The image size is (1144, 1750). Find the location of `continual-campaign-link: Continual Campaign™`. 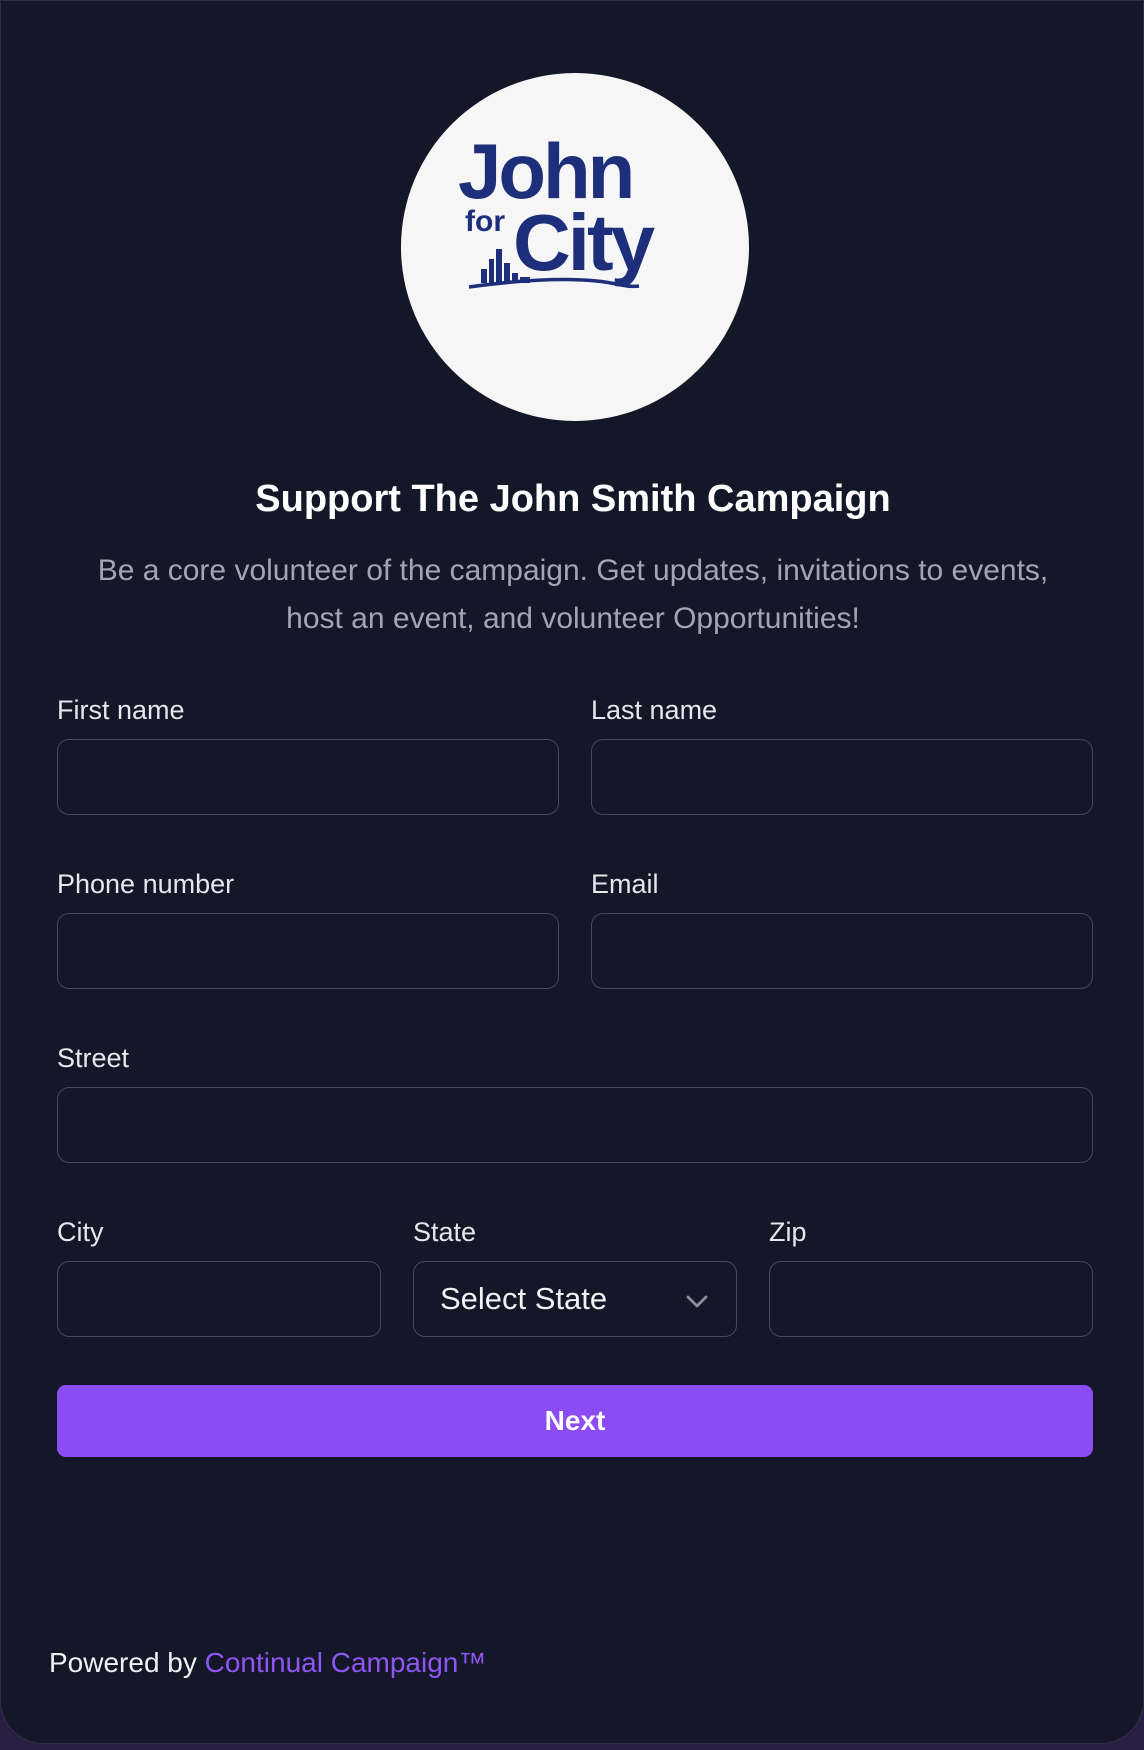

continual-campaign-link: Continual Campaign™ is located at coordinates (346, 1662).